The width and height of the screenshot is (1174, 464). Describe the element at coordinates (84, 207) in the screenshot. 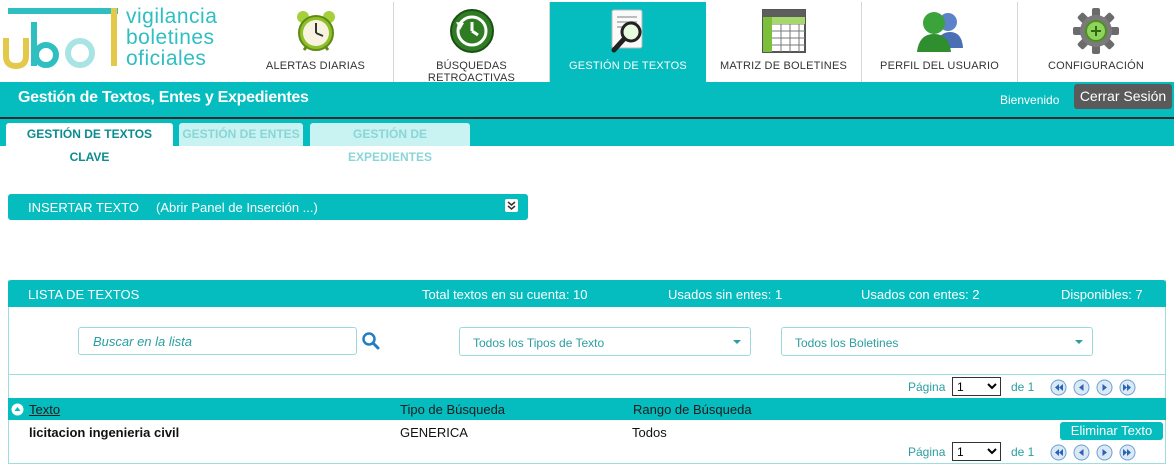

I see `insert-panel-title: INSERTAR TEXTO` at that location.